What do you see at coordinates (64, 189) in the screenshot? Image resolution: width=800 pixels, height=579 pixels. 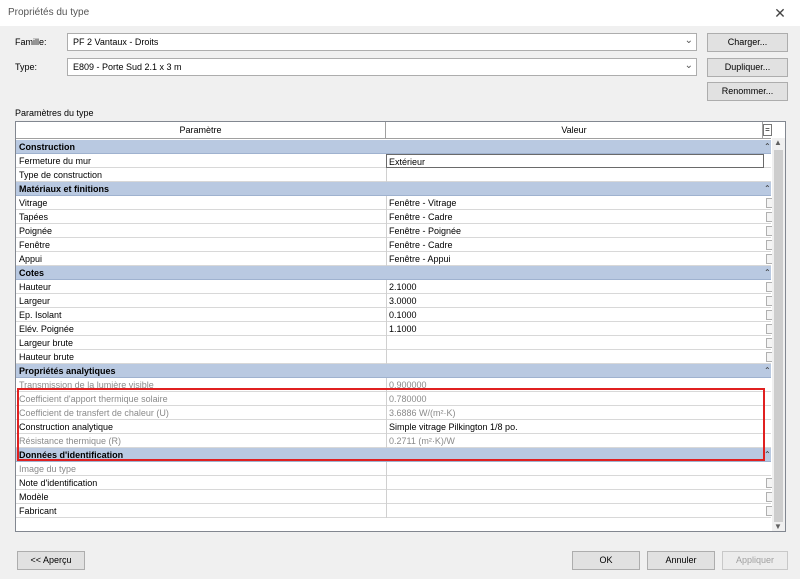 I see `group-title: Matériaux et finitions` at bounding box center [64, 189].